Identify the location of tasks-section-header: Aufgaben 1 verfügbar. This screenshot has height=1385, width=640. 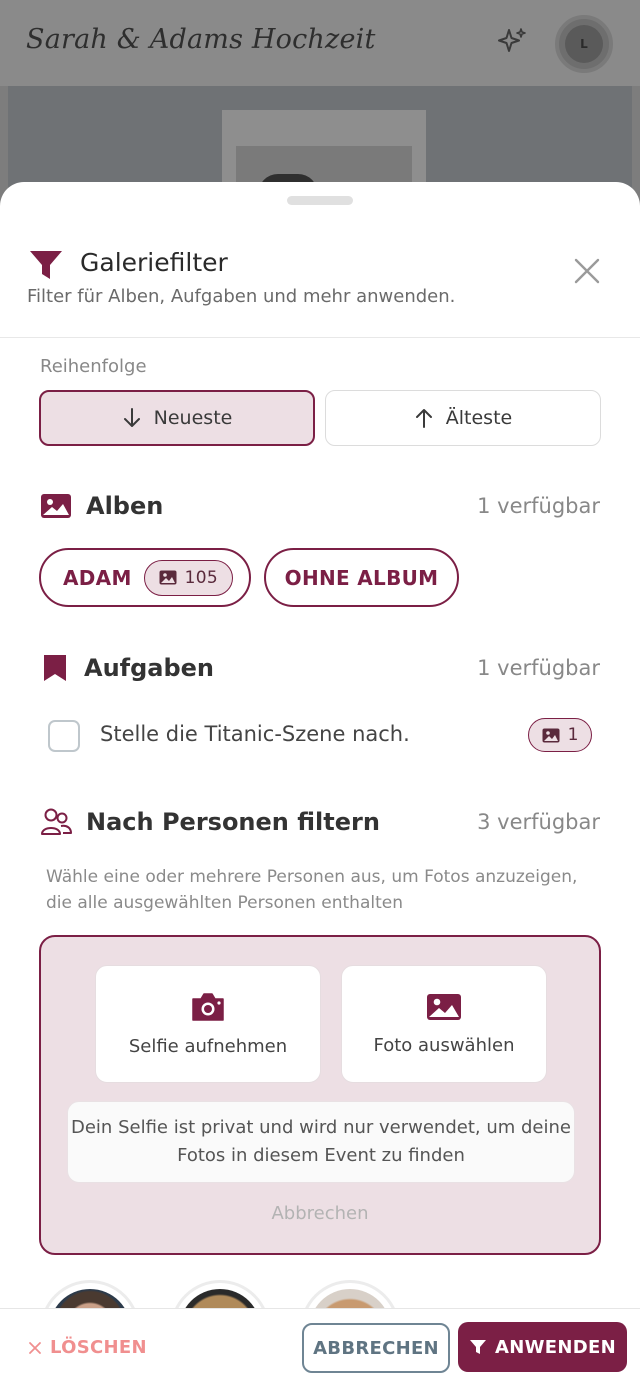
(320, 668).